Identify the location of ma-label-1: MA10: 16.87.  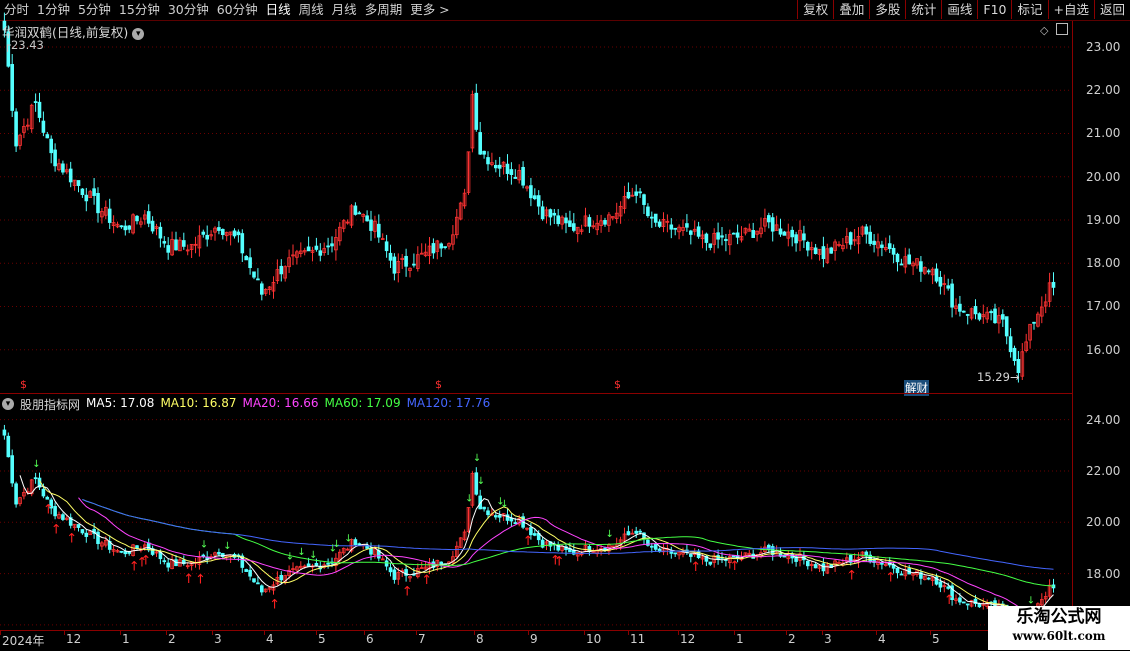
(198, 403).